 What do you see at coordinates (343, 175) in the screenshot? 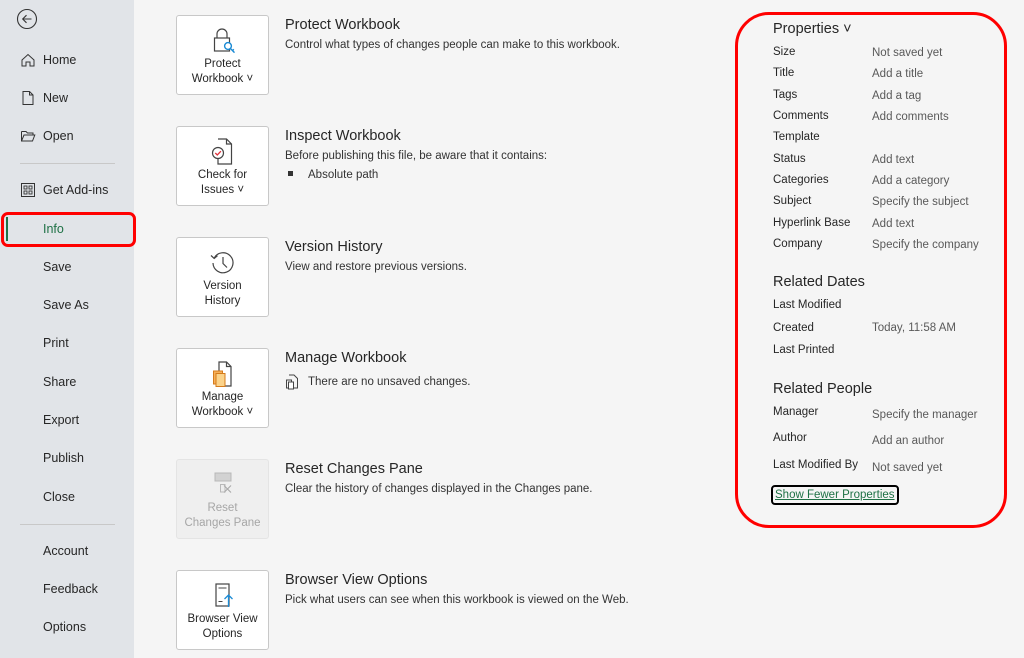
I see `bullet-text: Absolute path` at bounding box center [343, 175].